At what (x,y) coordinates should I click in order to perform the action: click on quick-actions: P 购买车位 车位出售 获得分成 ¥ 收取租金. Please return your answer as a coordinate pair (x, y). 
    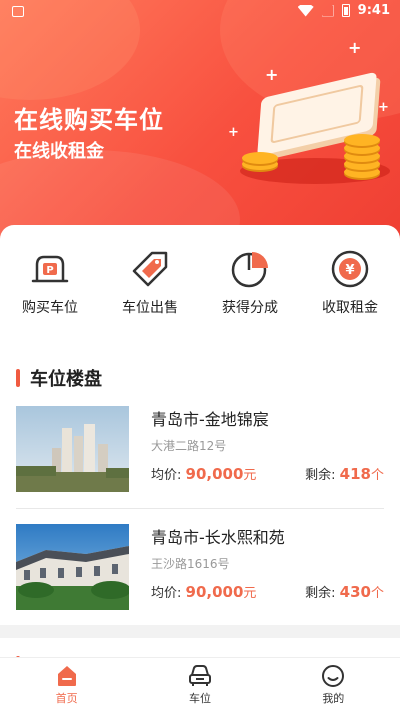
    Looking at the image, I should click on (200, 282).